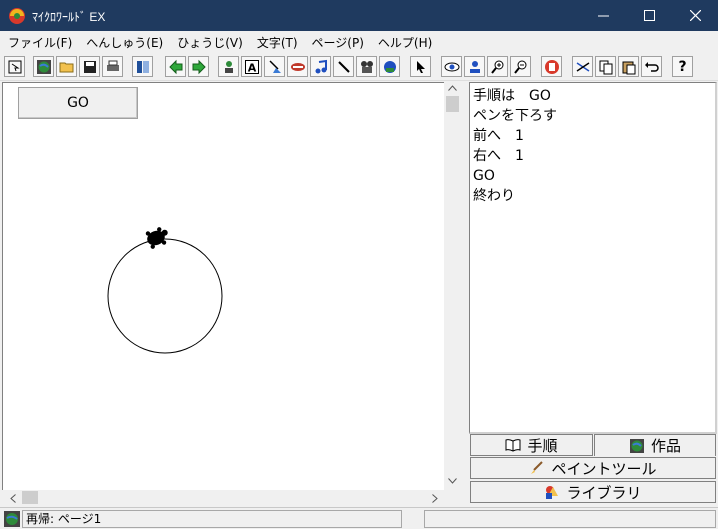 This screenshot has height=529, width=718. I want to click on camera-icon, so click(366, 66).